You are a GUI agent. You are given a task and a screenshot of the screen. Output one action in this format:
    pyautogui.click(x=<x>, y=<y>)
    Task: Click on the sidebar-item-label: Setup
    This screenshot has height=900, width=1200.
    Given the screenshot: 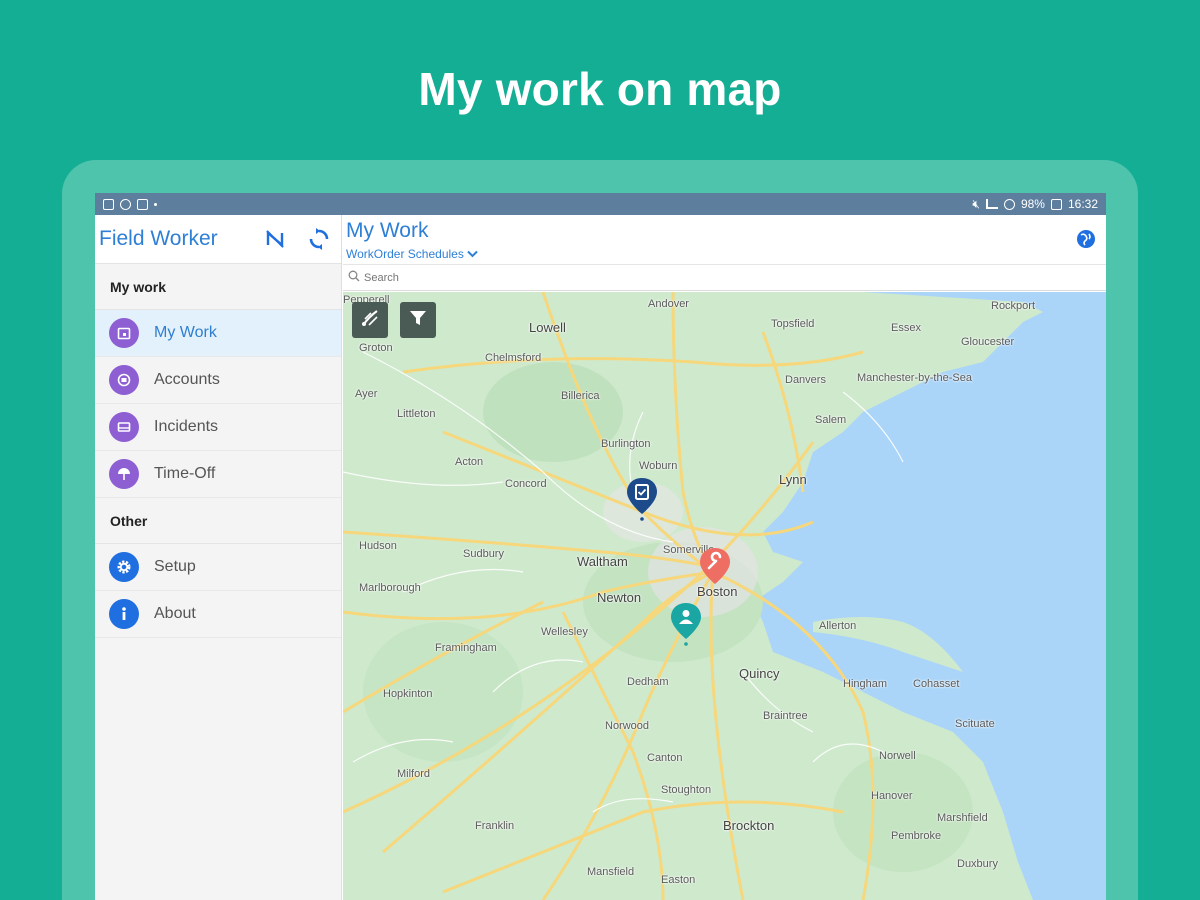 What is the action you would take?
    pyautogui.click(x=175, y=566)
    